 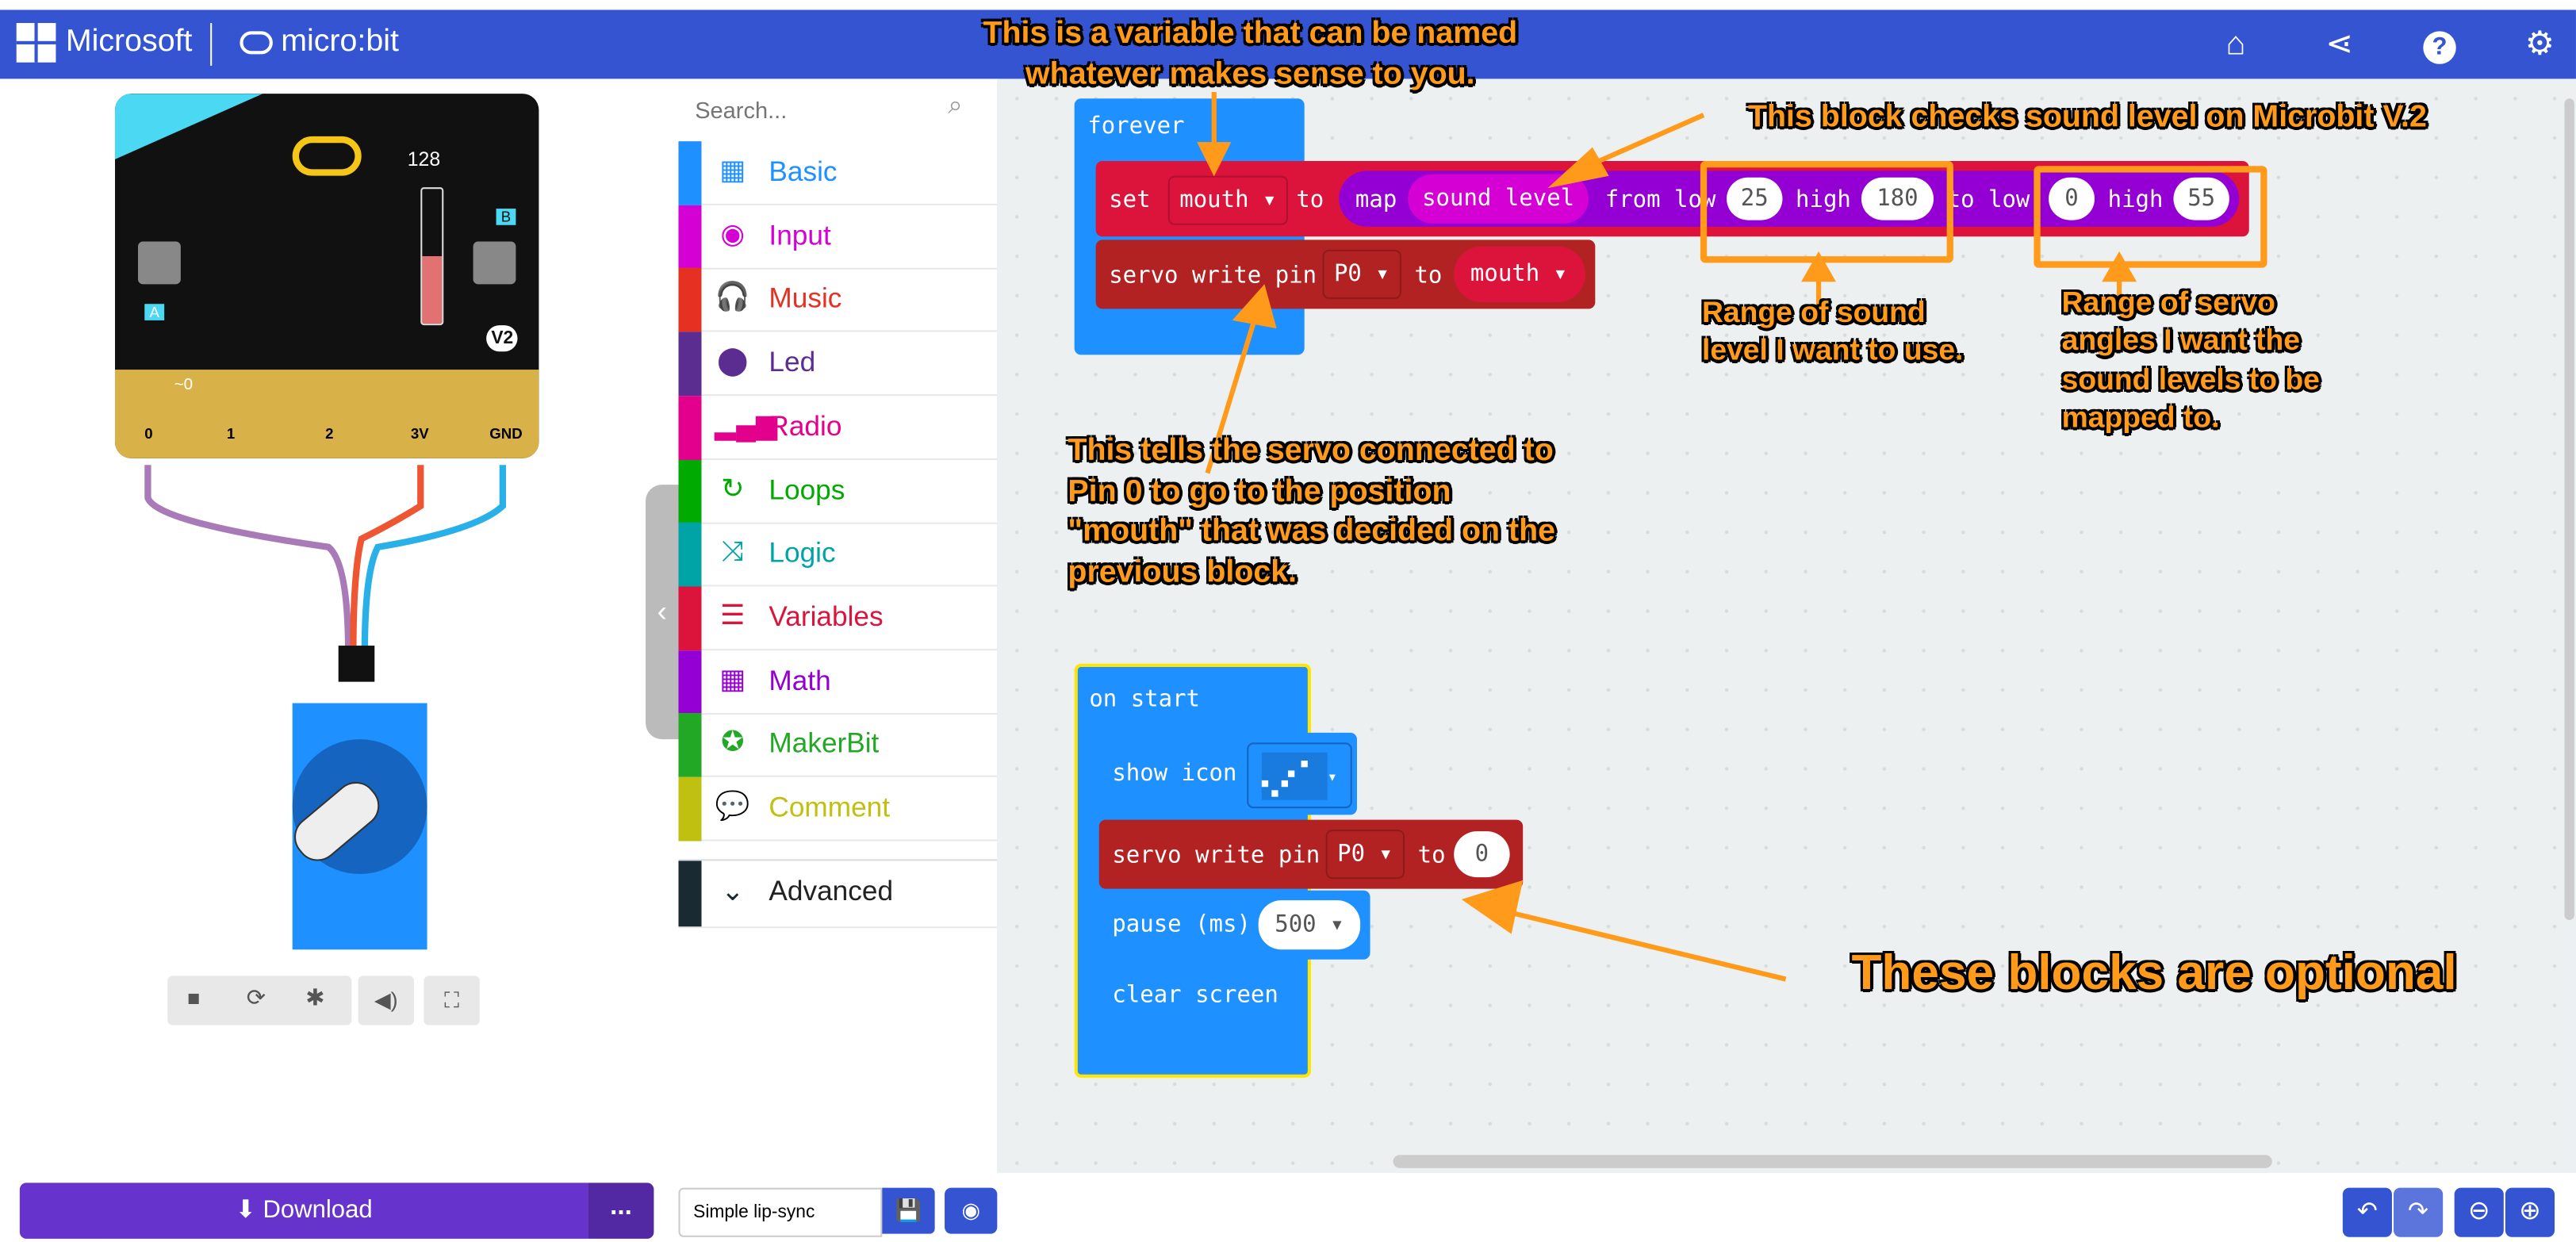 I want to click on download-button: ⬇ Download, so click(x=303, y=1211).